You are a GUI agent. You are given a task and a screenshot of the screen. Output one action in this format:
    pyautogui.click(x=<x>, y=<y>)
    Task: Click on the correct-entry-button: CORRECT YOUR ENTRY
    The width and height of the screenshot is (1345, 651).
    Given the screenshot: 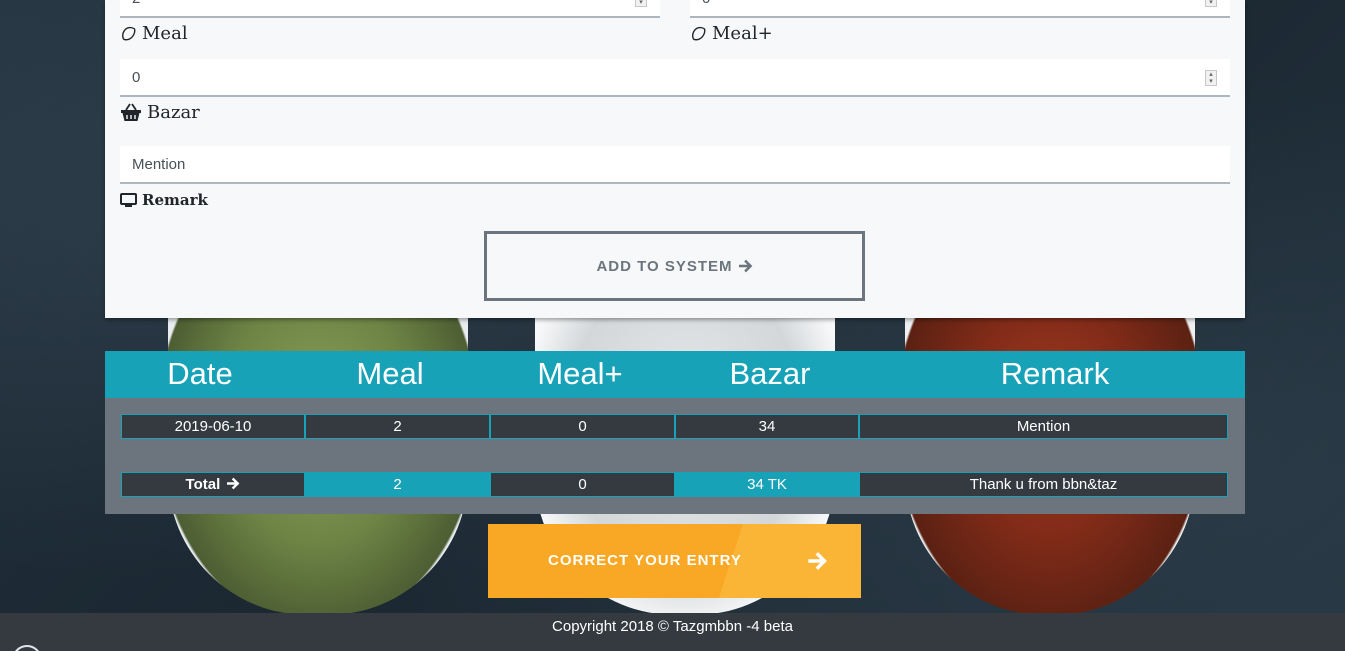 What is the action you would take?
    pyautogui.click(x=674, y=561)
    